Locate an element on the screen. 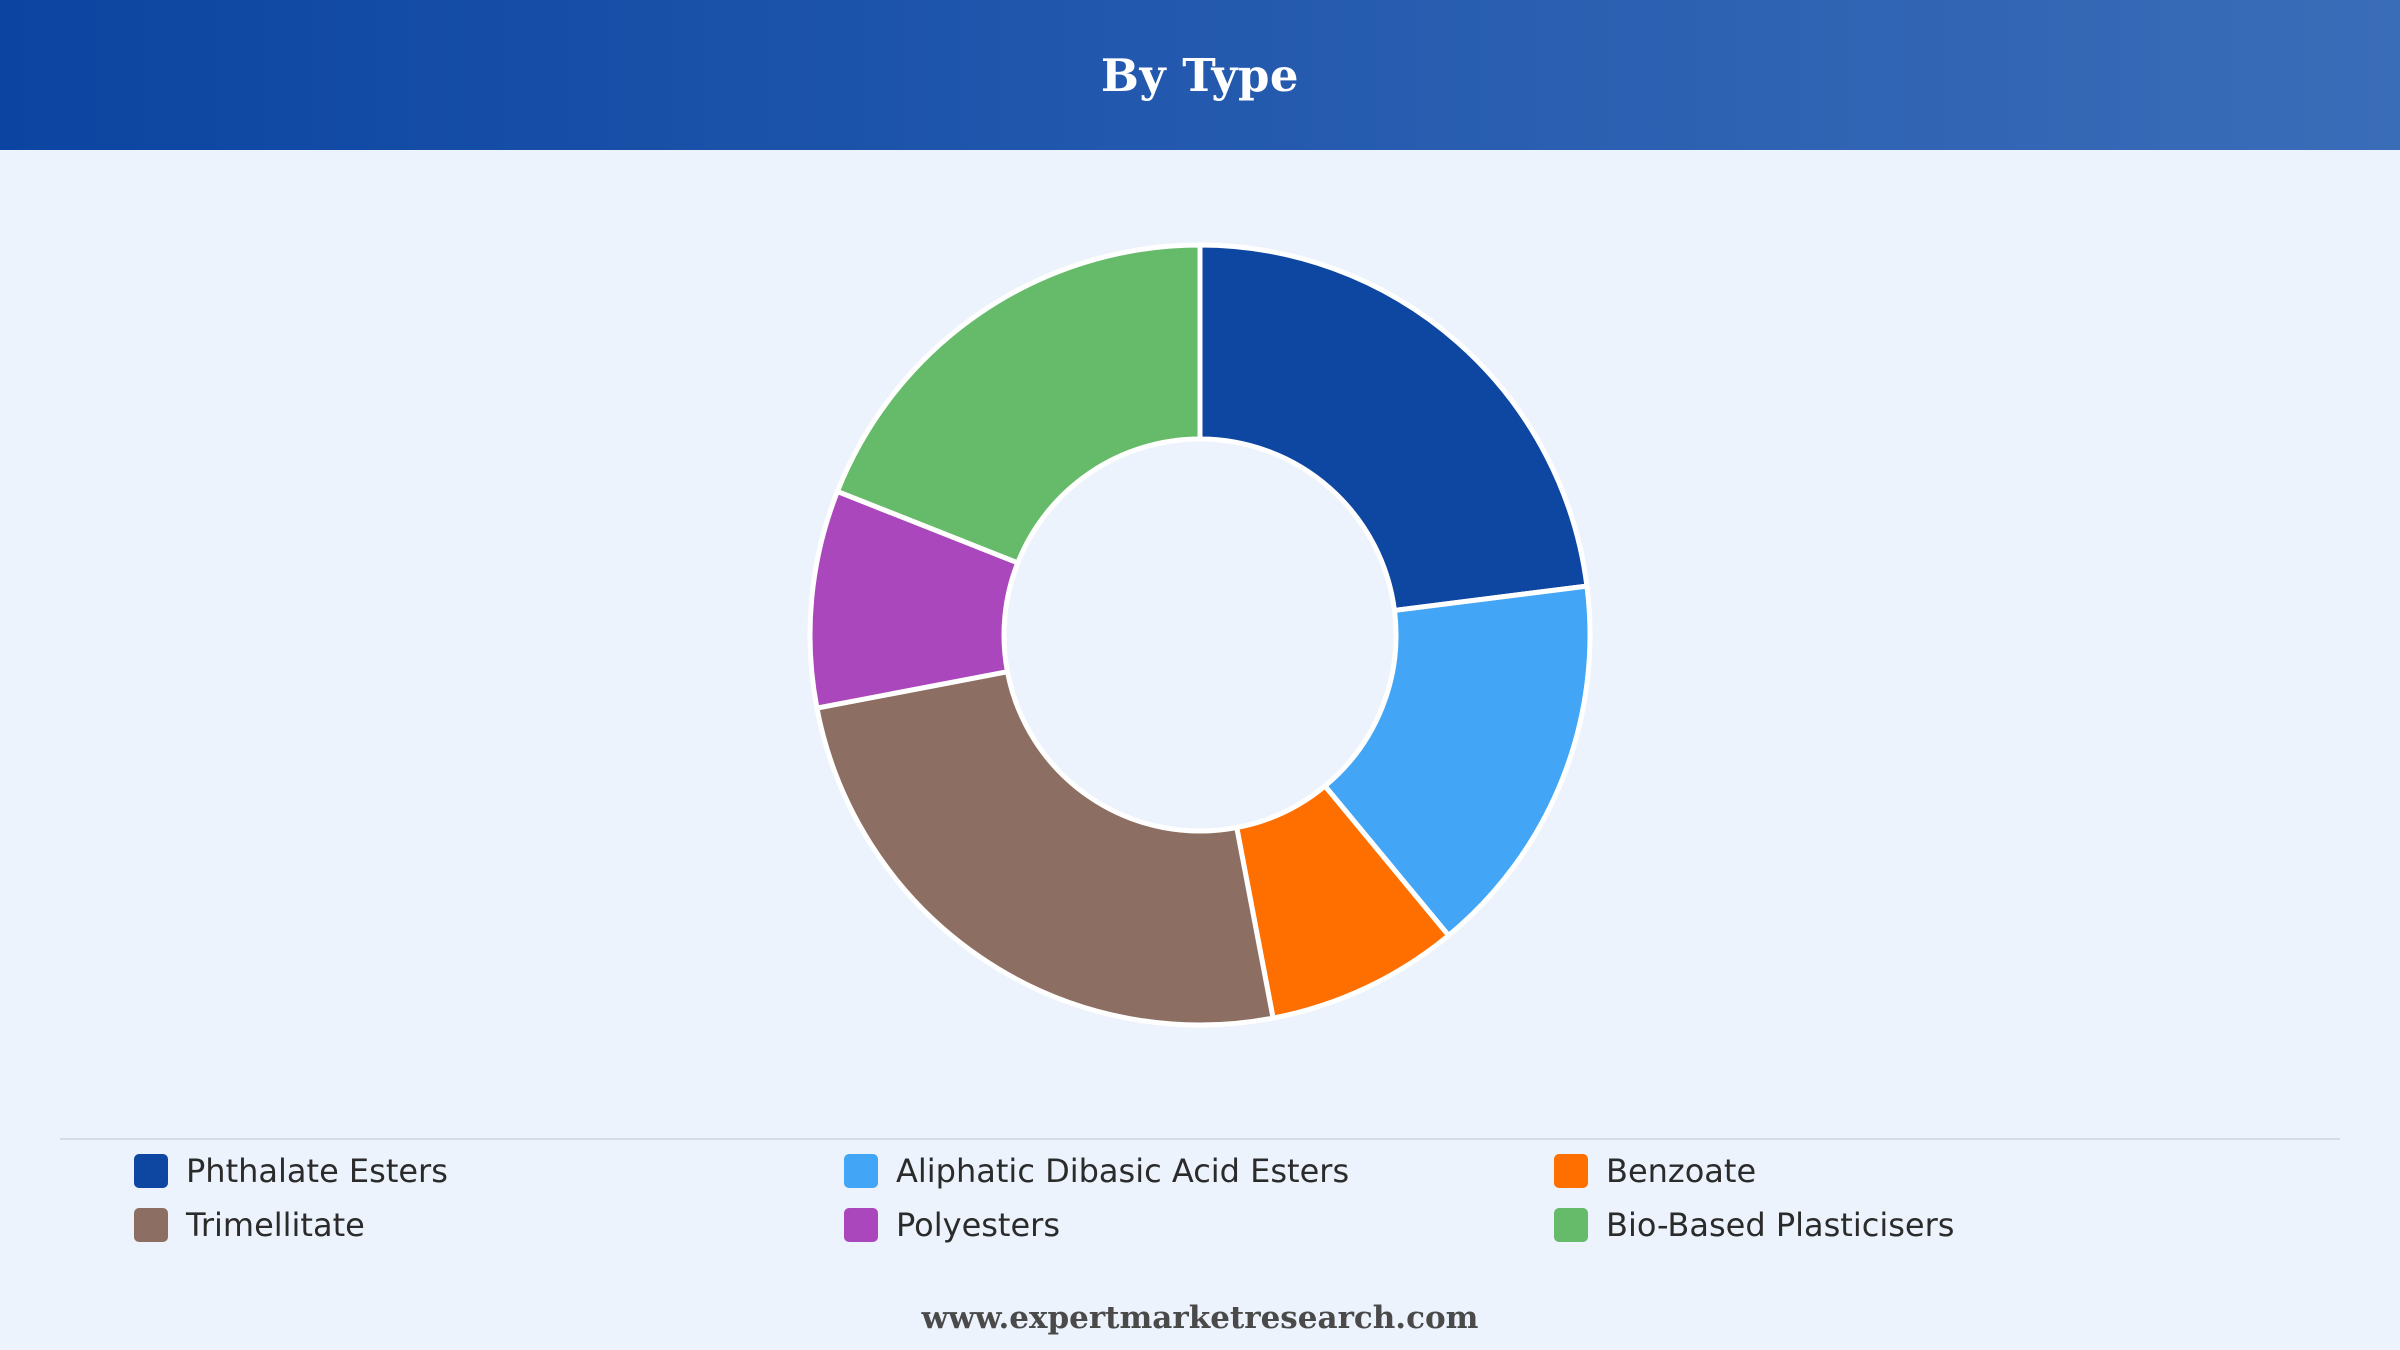 Image resolution: width=2400 pixels, height=1350 pixels. slice-trimellitate is located at coordinates (1045, 848).